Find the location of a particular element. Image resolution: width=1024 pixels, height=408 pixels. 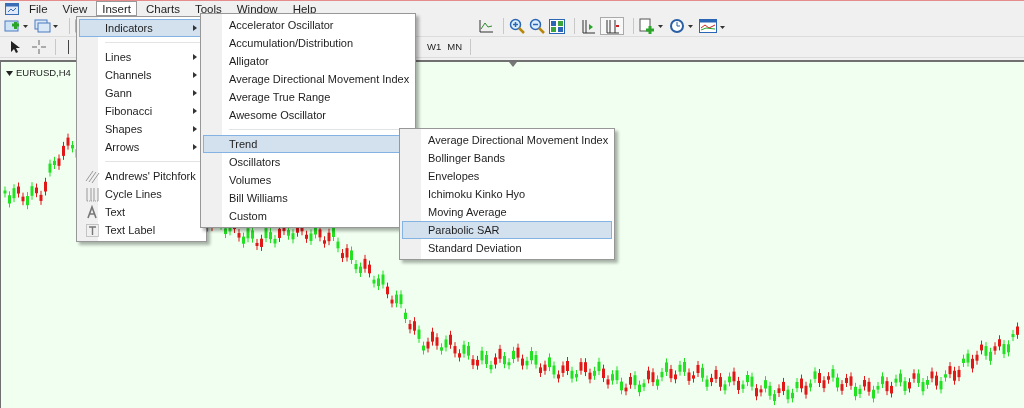

menu-item: Average True Range is located at coordinates (308, 97).